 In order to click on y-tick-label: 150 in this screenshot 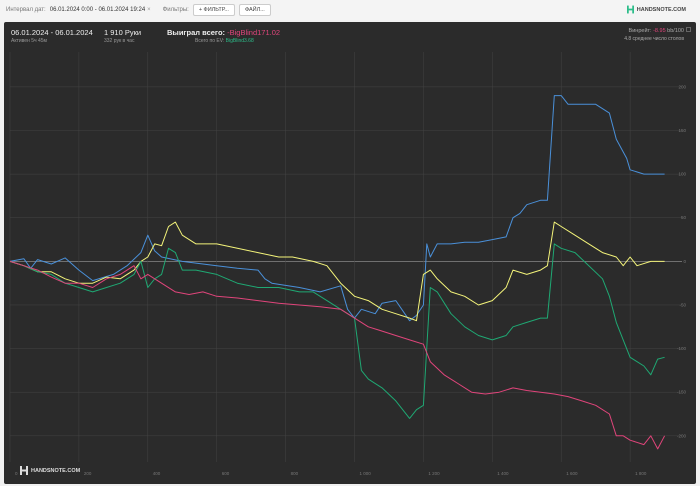, I will do `click(682, 130)`.